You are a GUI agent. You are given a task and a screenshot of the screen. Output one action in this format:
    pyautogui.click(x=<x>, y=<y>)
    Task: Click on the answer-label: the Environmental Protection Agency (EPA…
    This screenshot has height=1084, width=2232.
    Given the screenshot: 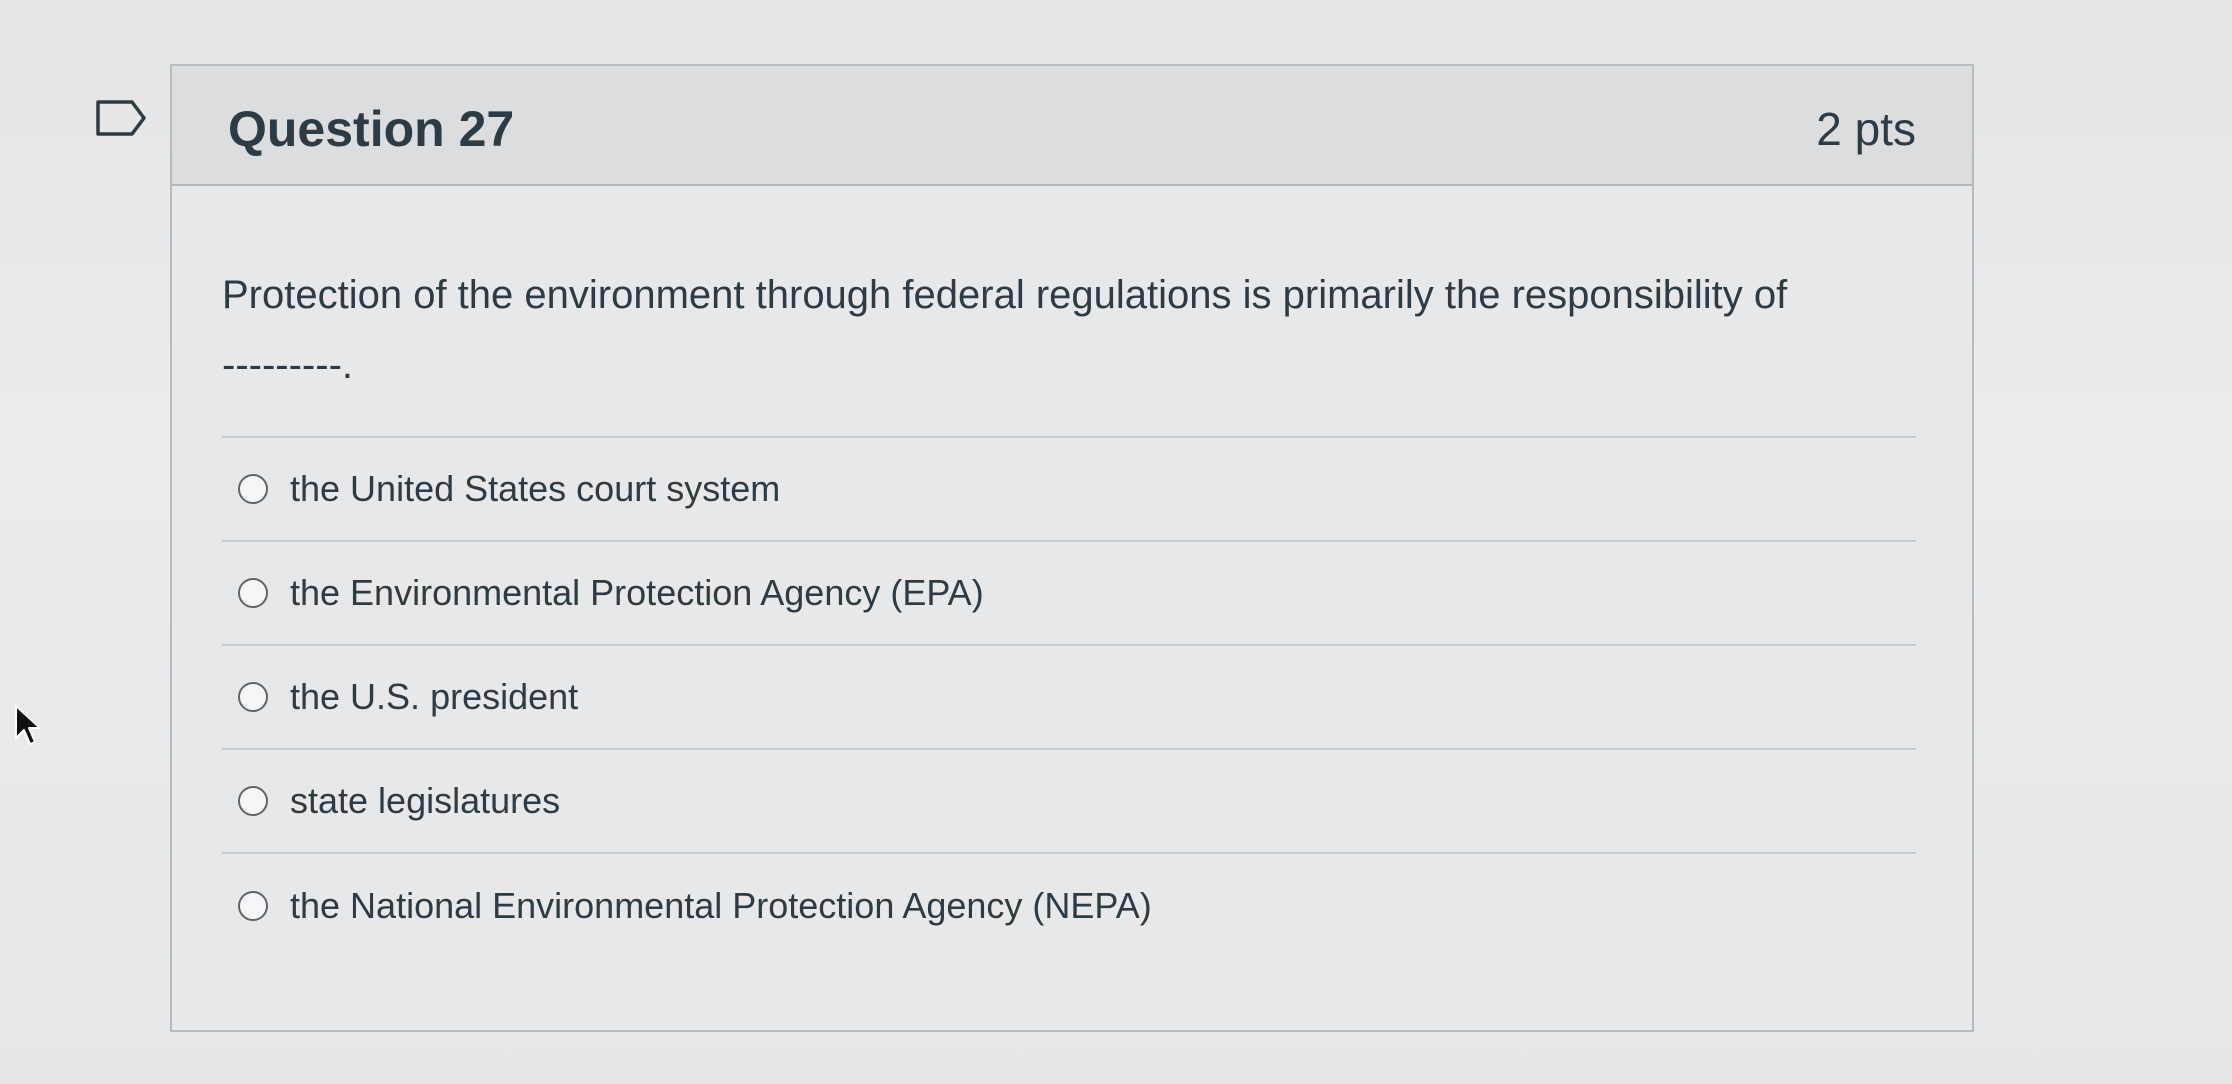 What is the action you would take?
    pyautogui.click(x=637, y=592)
    